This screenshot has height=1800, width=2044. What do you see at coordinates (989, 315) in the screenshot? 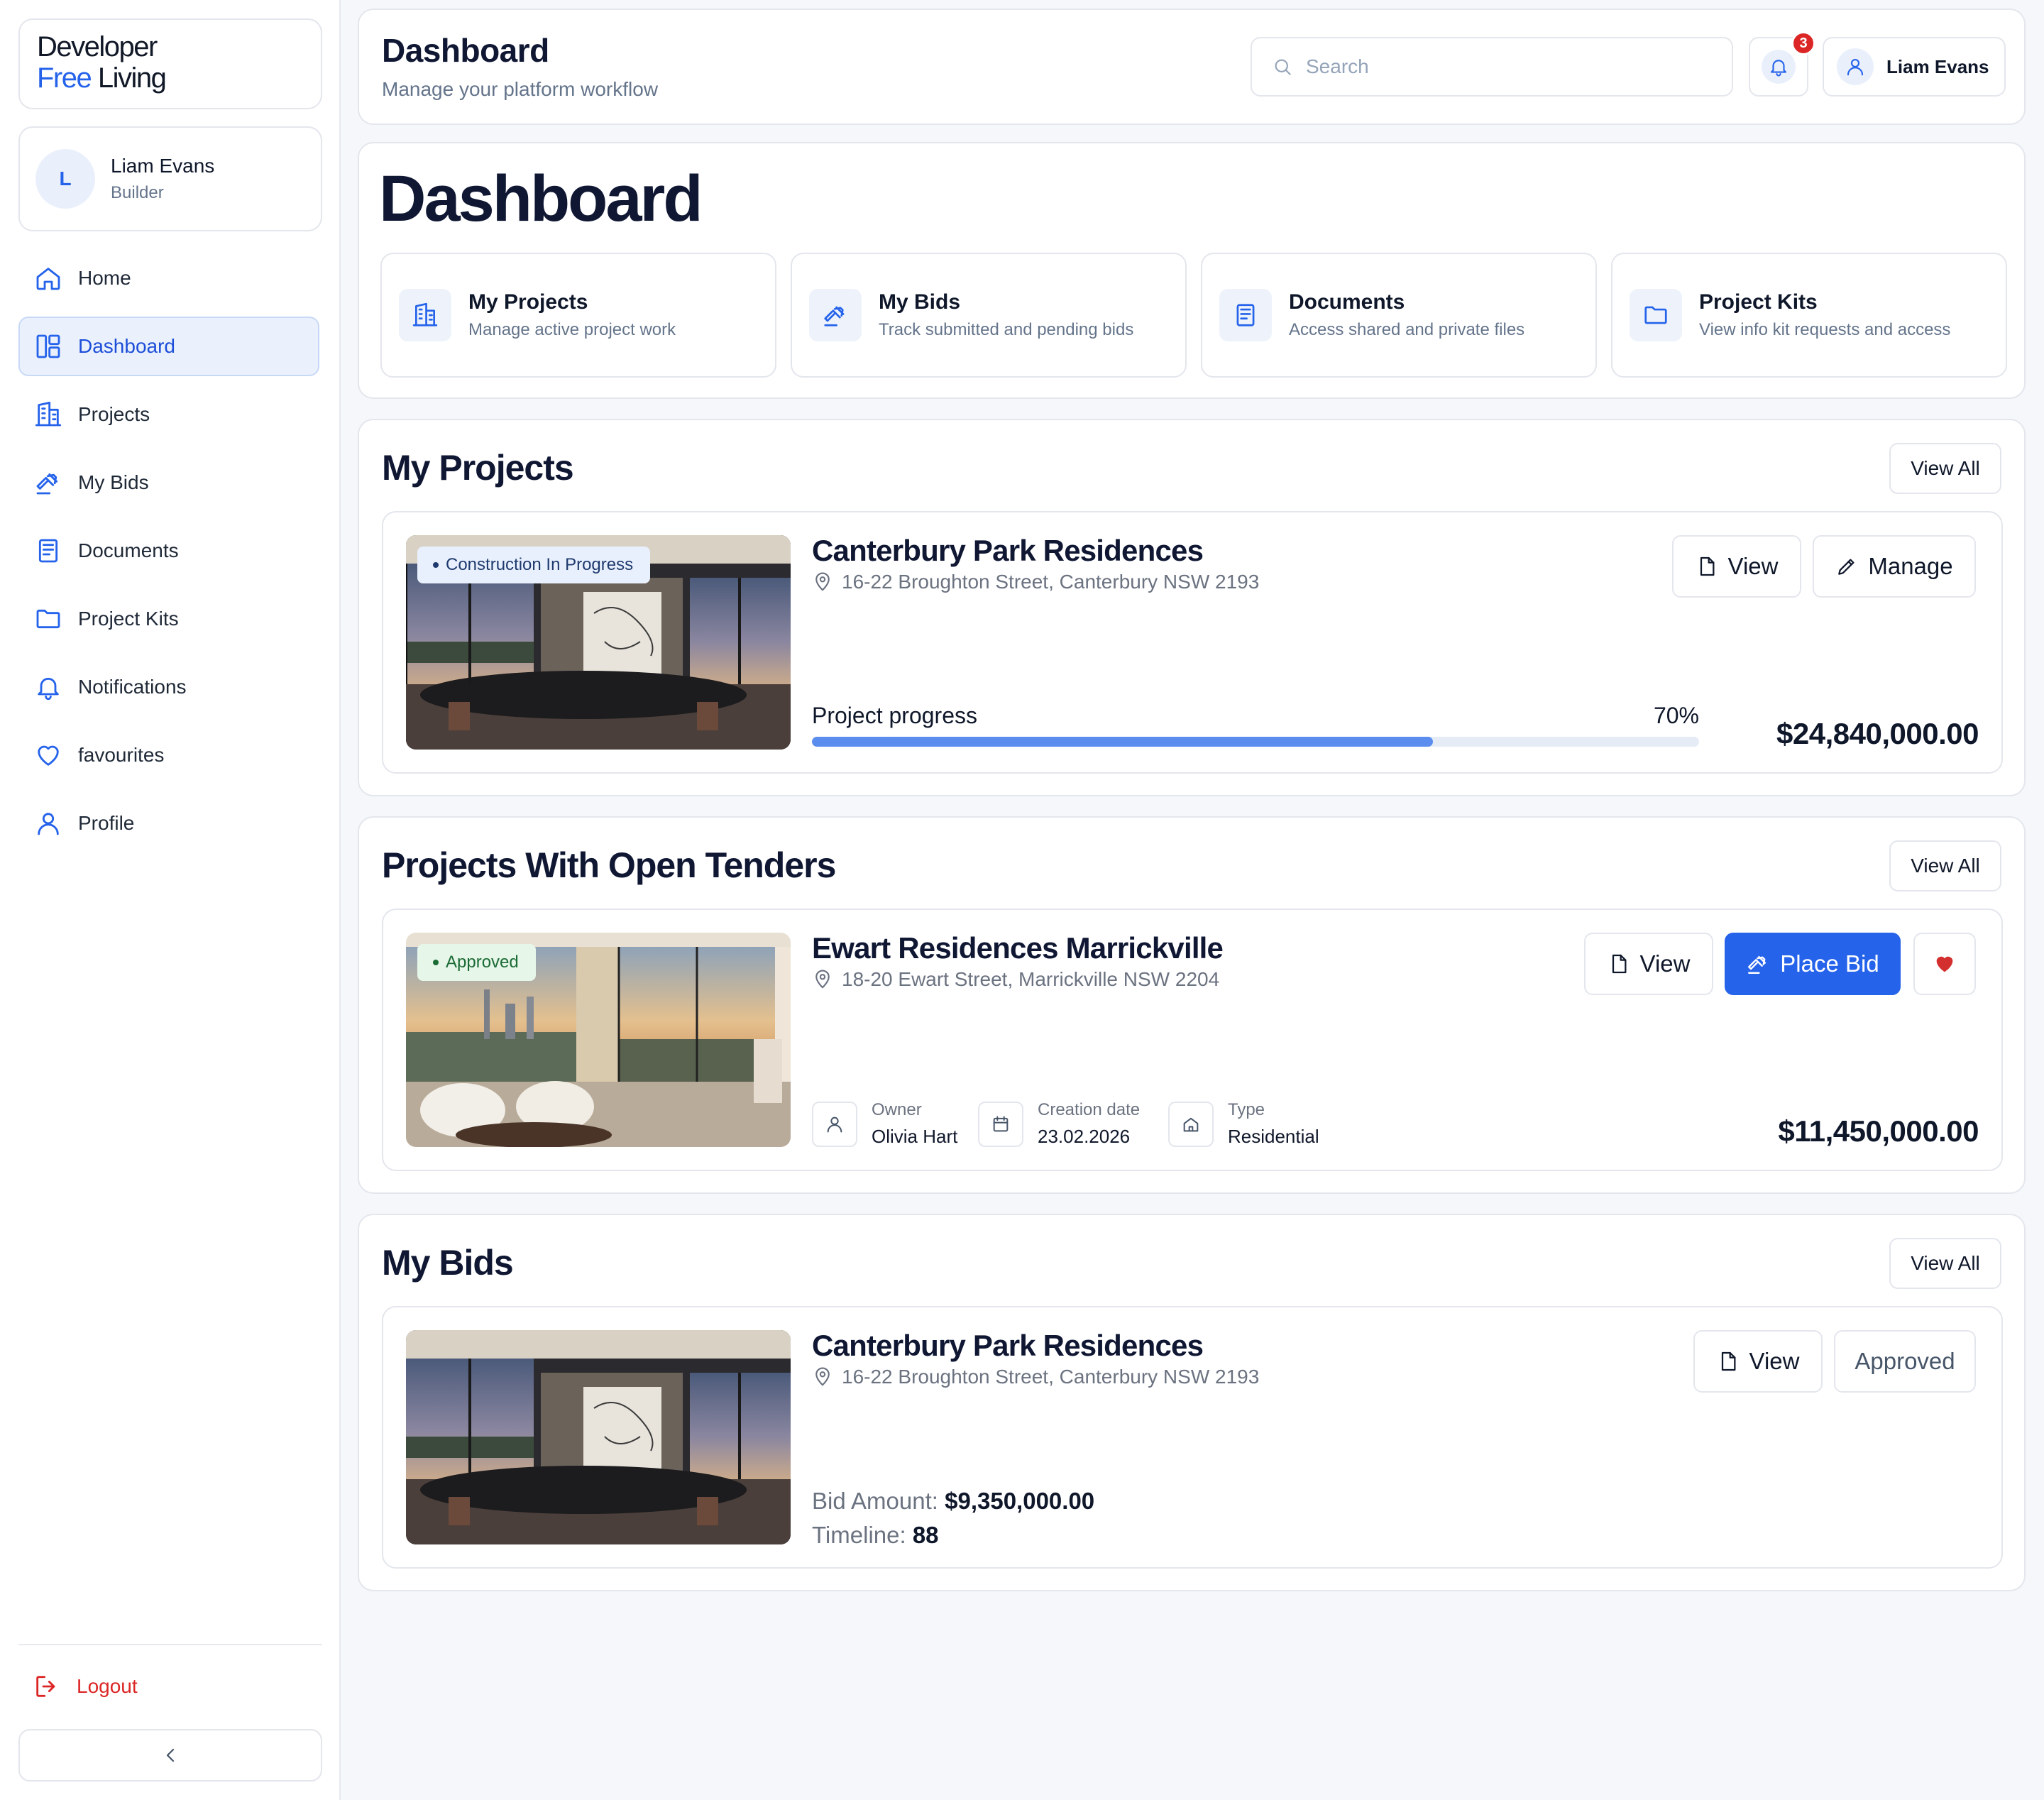
I see `quick-link-my-bids: My Bids Track submitted and pending bids` at bounding box center [989, 315].